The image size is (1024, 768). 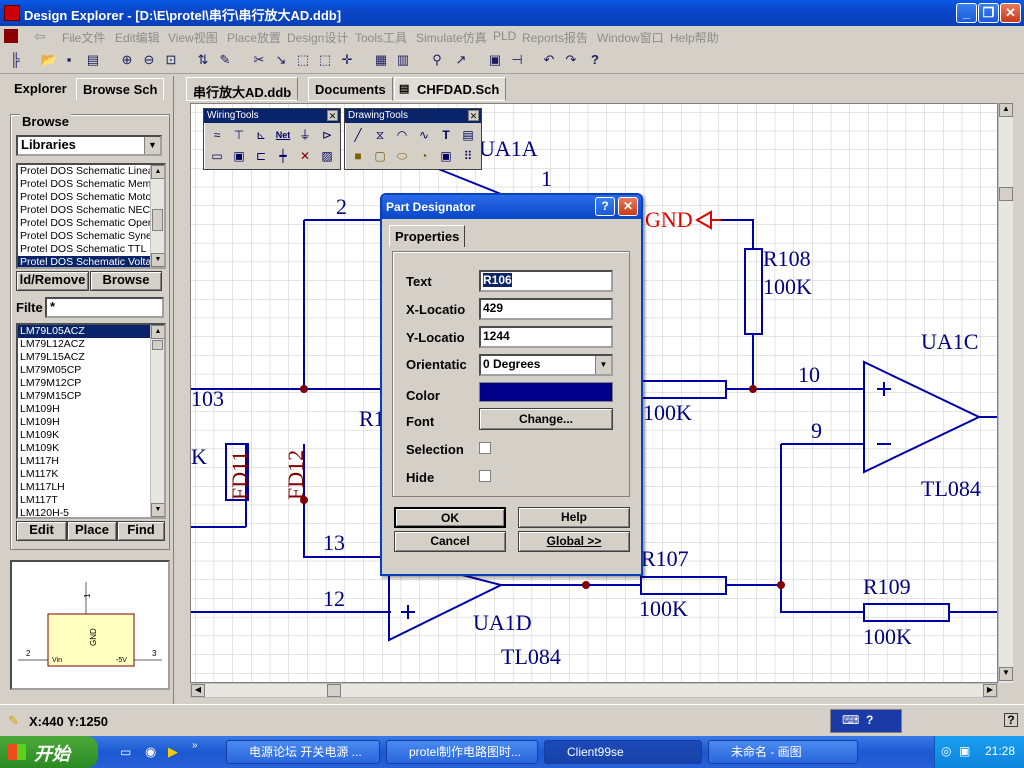 I want to click on tree-icon: ╠, so click(x=15, y=60).